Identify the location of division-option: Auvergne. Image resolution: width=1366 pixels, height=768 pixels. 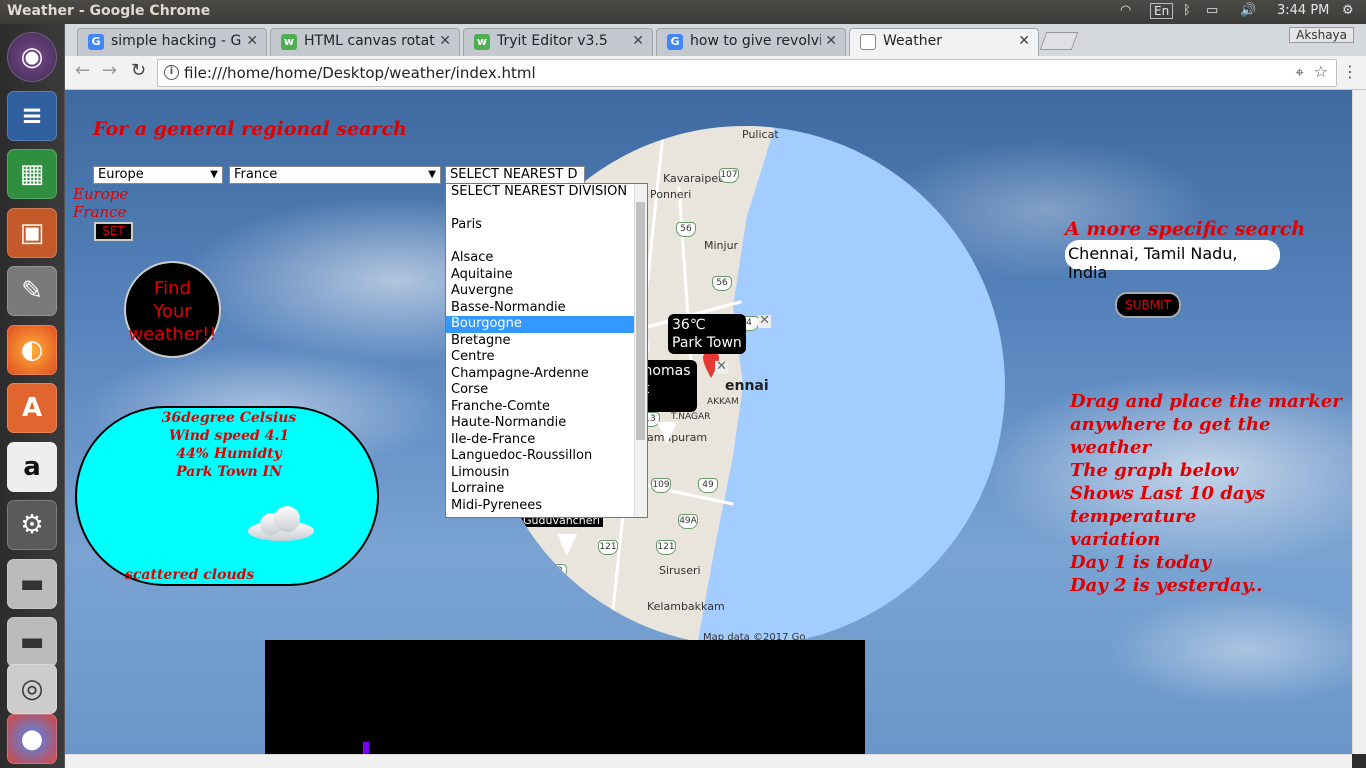
(546, 291).